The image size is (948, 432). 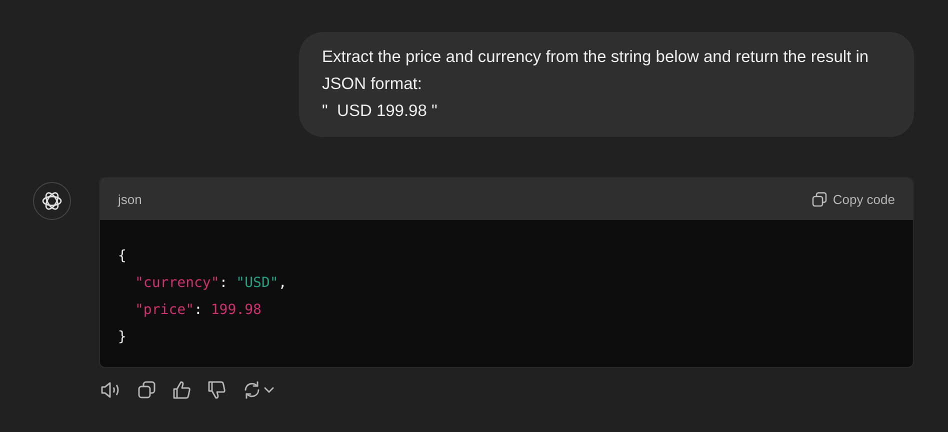 What do you see at coordinates (52, 201) in the screenshot?
I see `assistant-avatar-icon` at bounding box center [52, 201].